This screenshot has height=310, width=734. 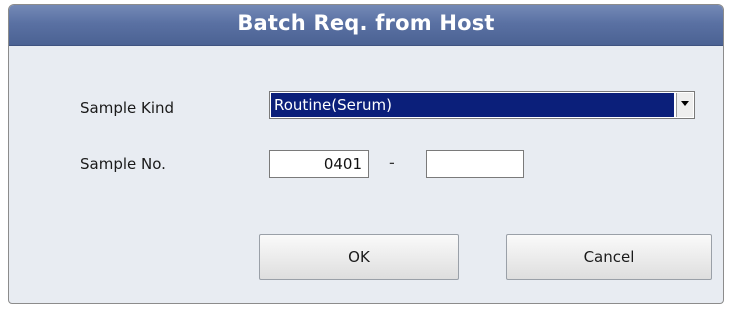 What do you see at coordinates (127, 108) in the screenshot?
I see `sample-kind-label: Sample Kind` at bounding box center [127, 108].